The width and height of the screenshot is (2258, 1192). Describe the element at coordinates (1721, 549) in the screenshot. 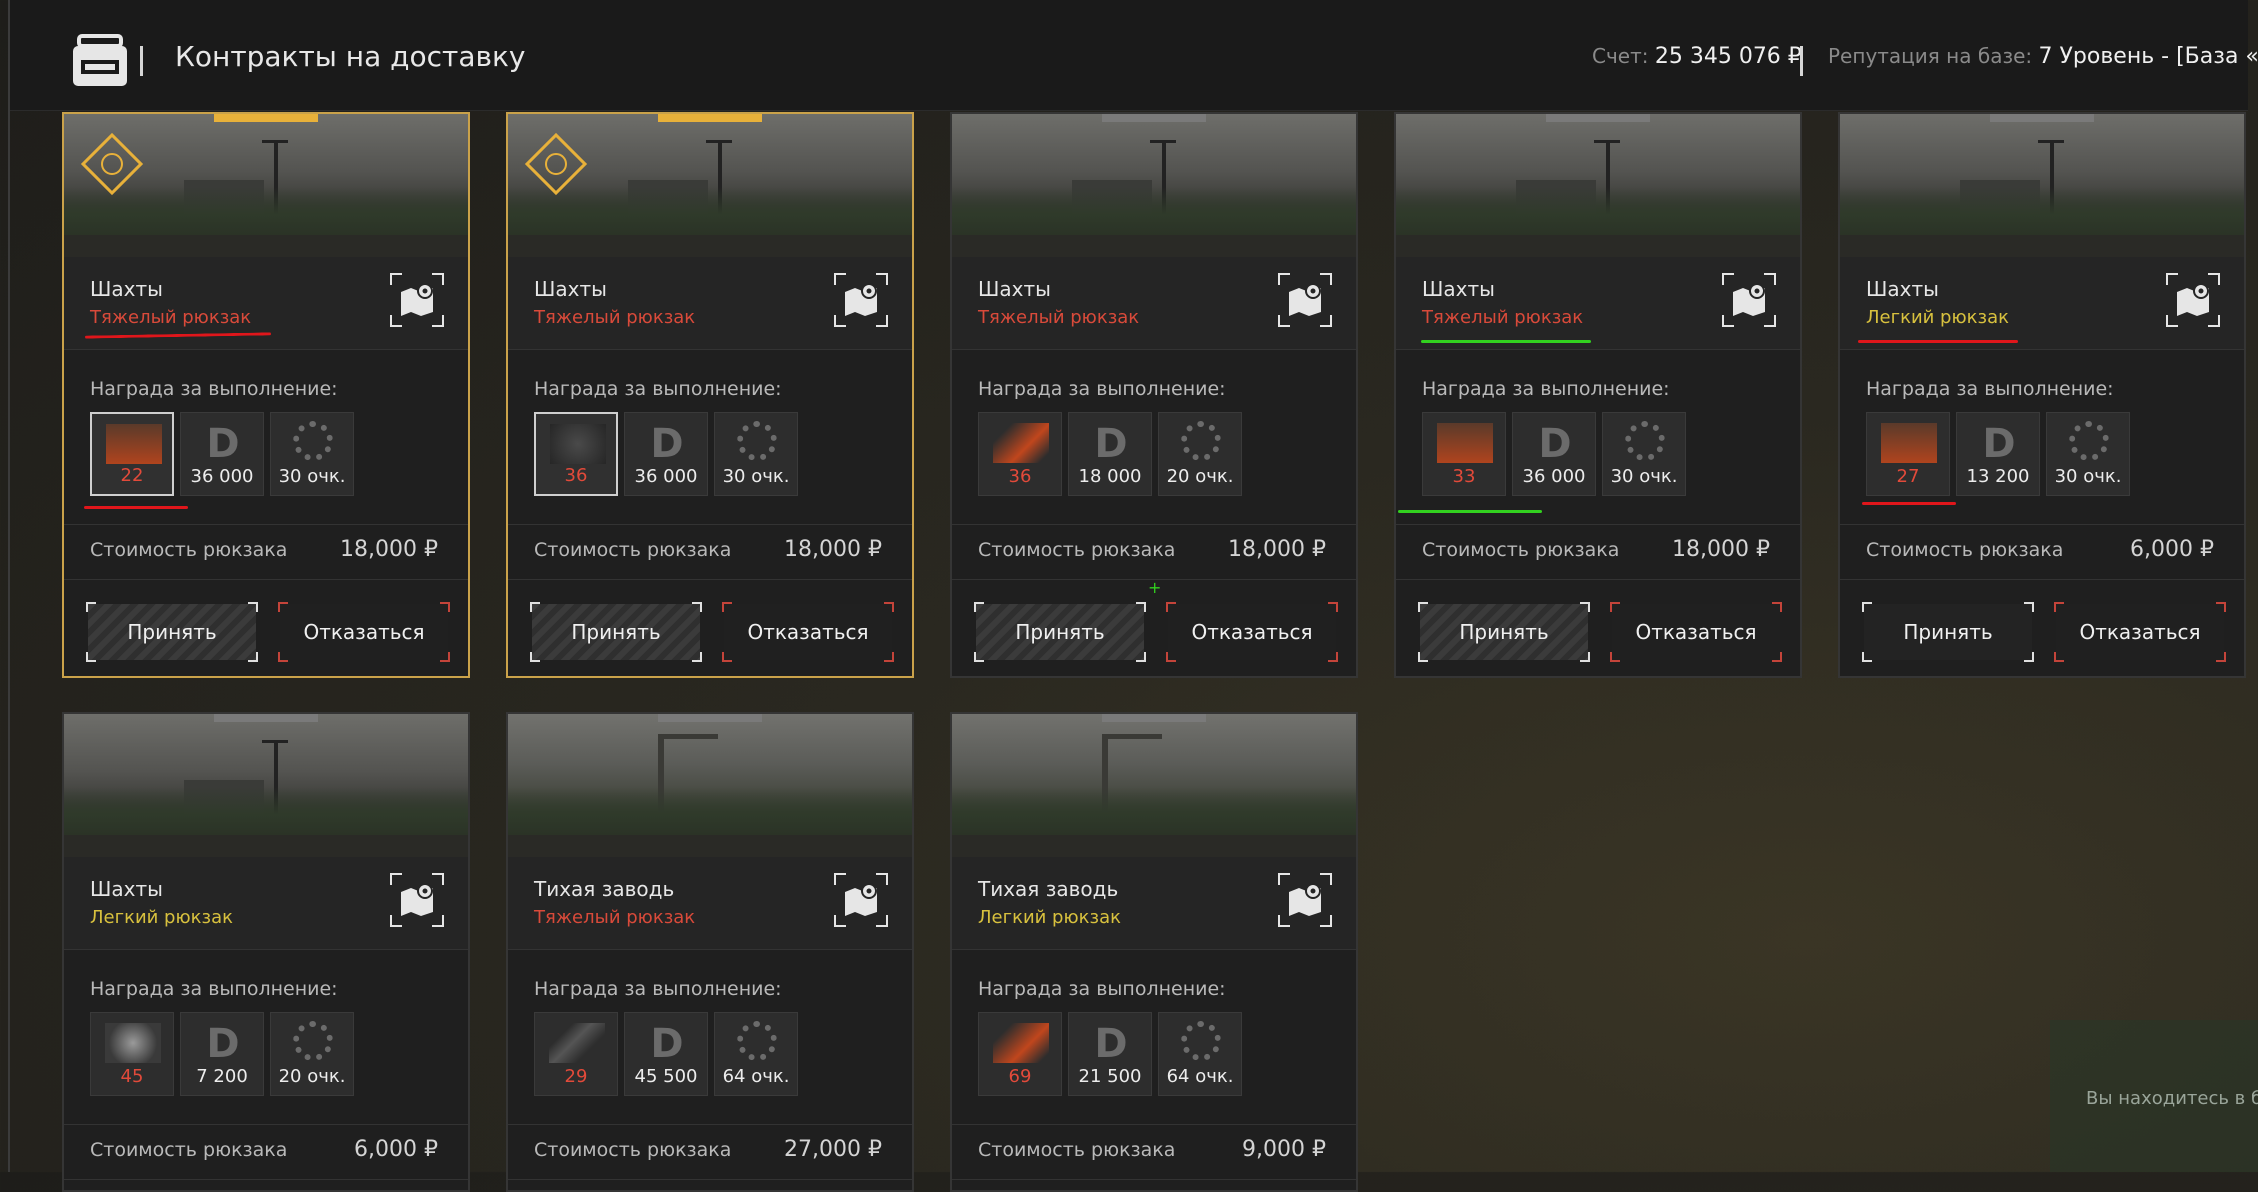

I see `cost-value: 18,000 ₽` at that location.